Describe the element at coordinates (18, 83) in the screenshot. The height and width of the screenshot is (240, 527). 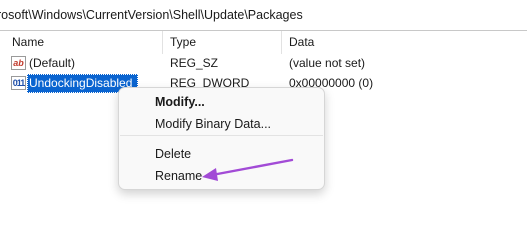
I see `dword-value-icon: 011` at that location.